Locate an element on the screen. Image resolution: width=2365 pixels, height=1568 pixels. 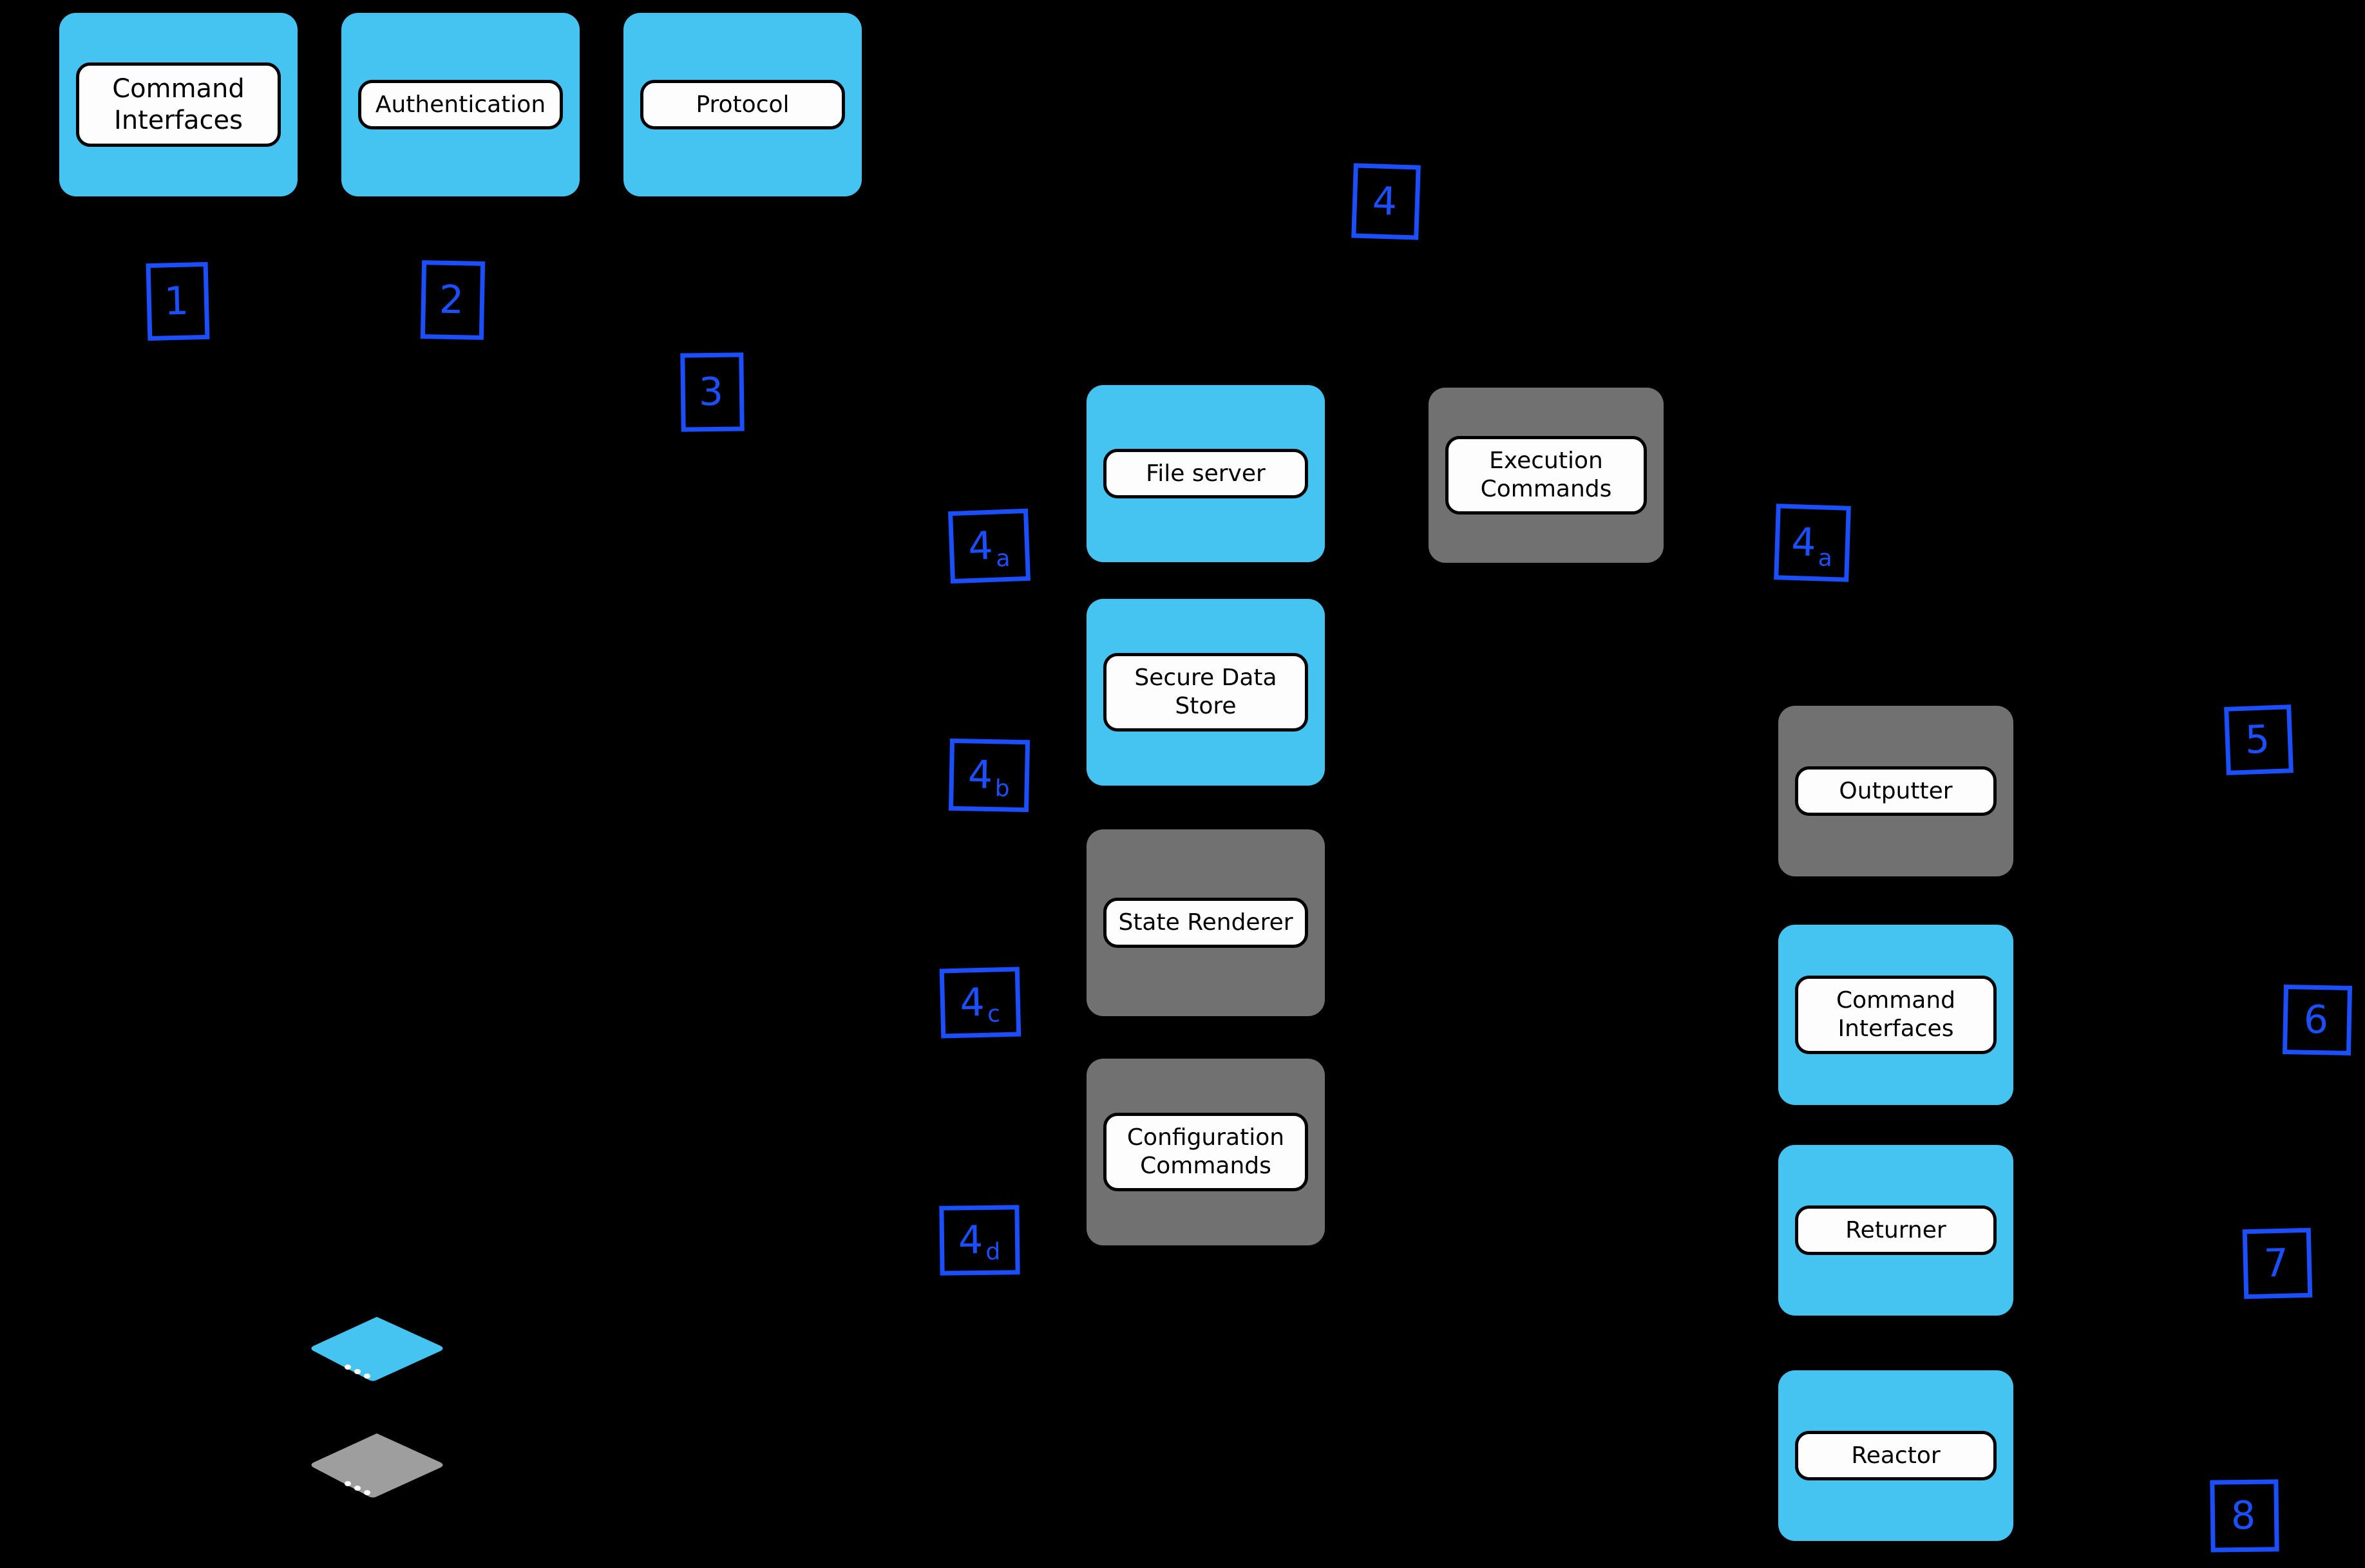
node-label: Outputter is located at coordinates (1895, 791).